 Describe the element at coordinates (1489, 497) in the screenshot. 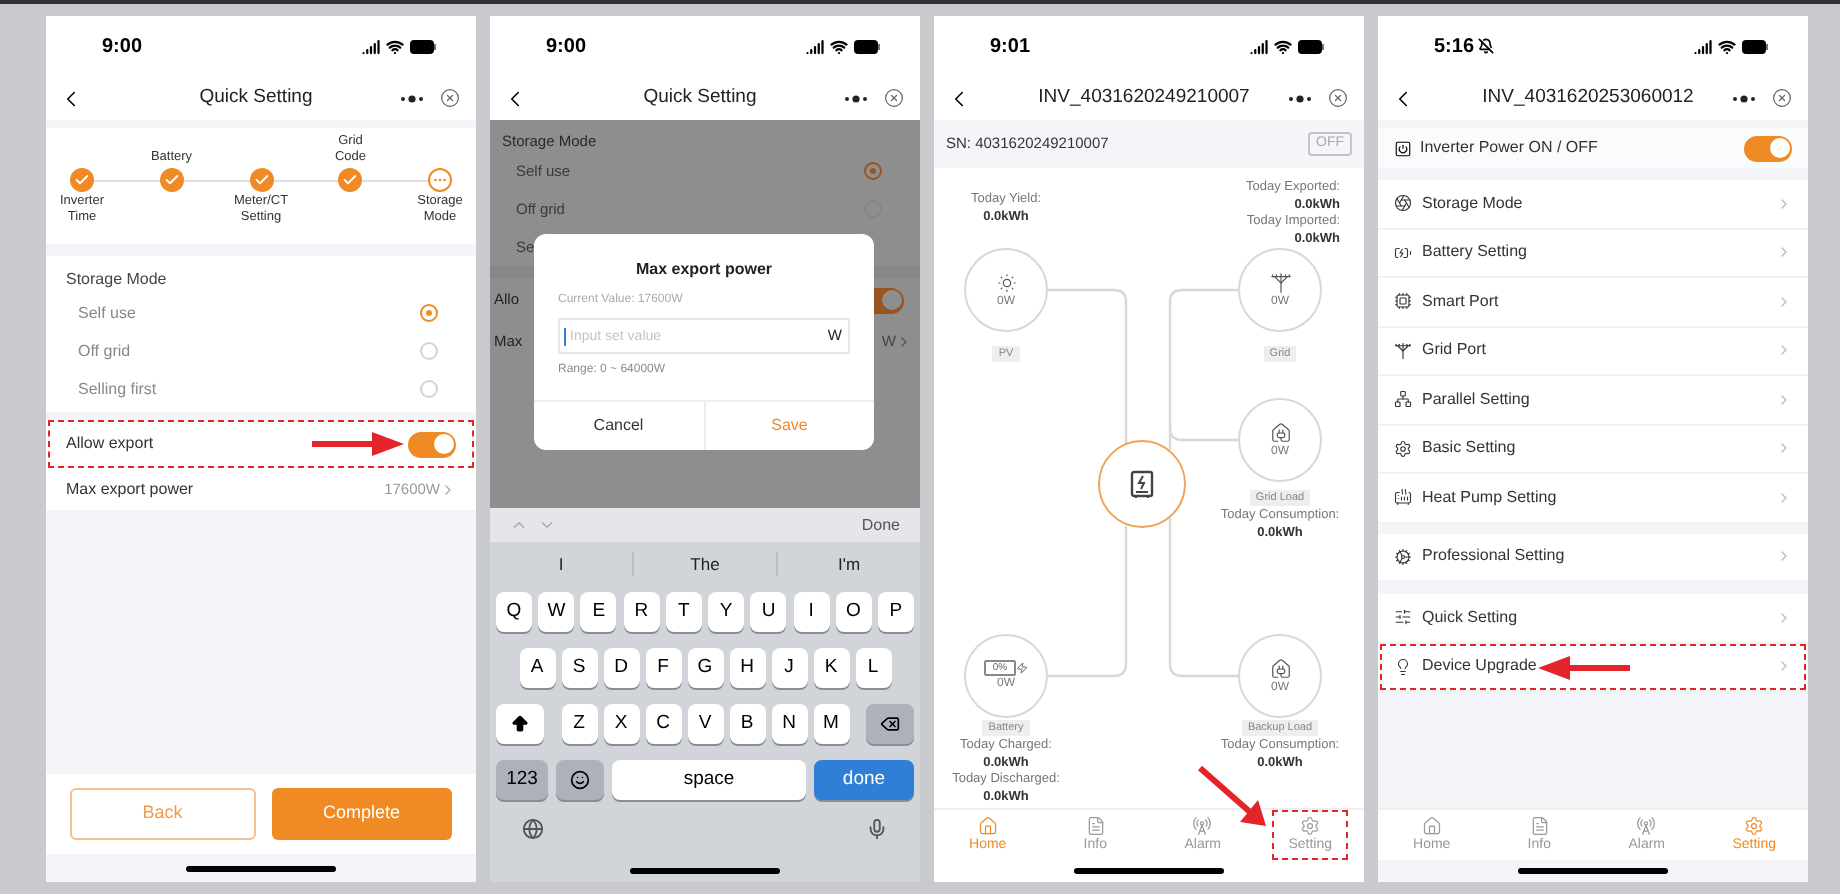

I see `menu-label: Heat Pump Setting` at that location.